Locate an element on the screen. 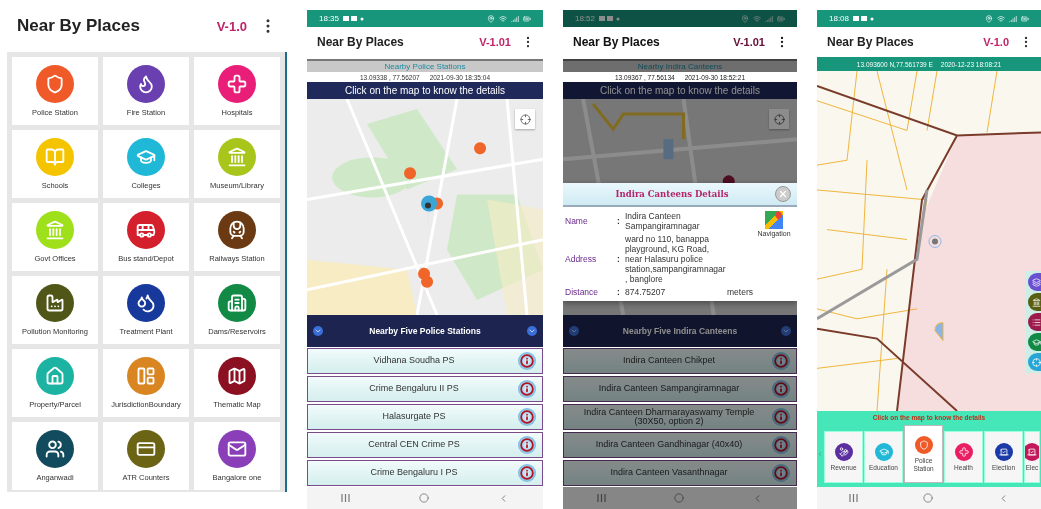  close-button is located at coordinates (783, 194).